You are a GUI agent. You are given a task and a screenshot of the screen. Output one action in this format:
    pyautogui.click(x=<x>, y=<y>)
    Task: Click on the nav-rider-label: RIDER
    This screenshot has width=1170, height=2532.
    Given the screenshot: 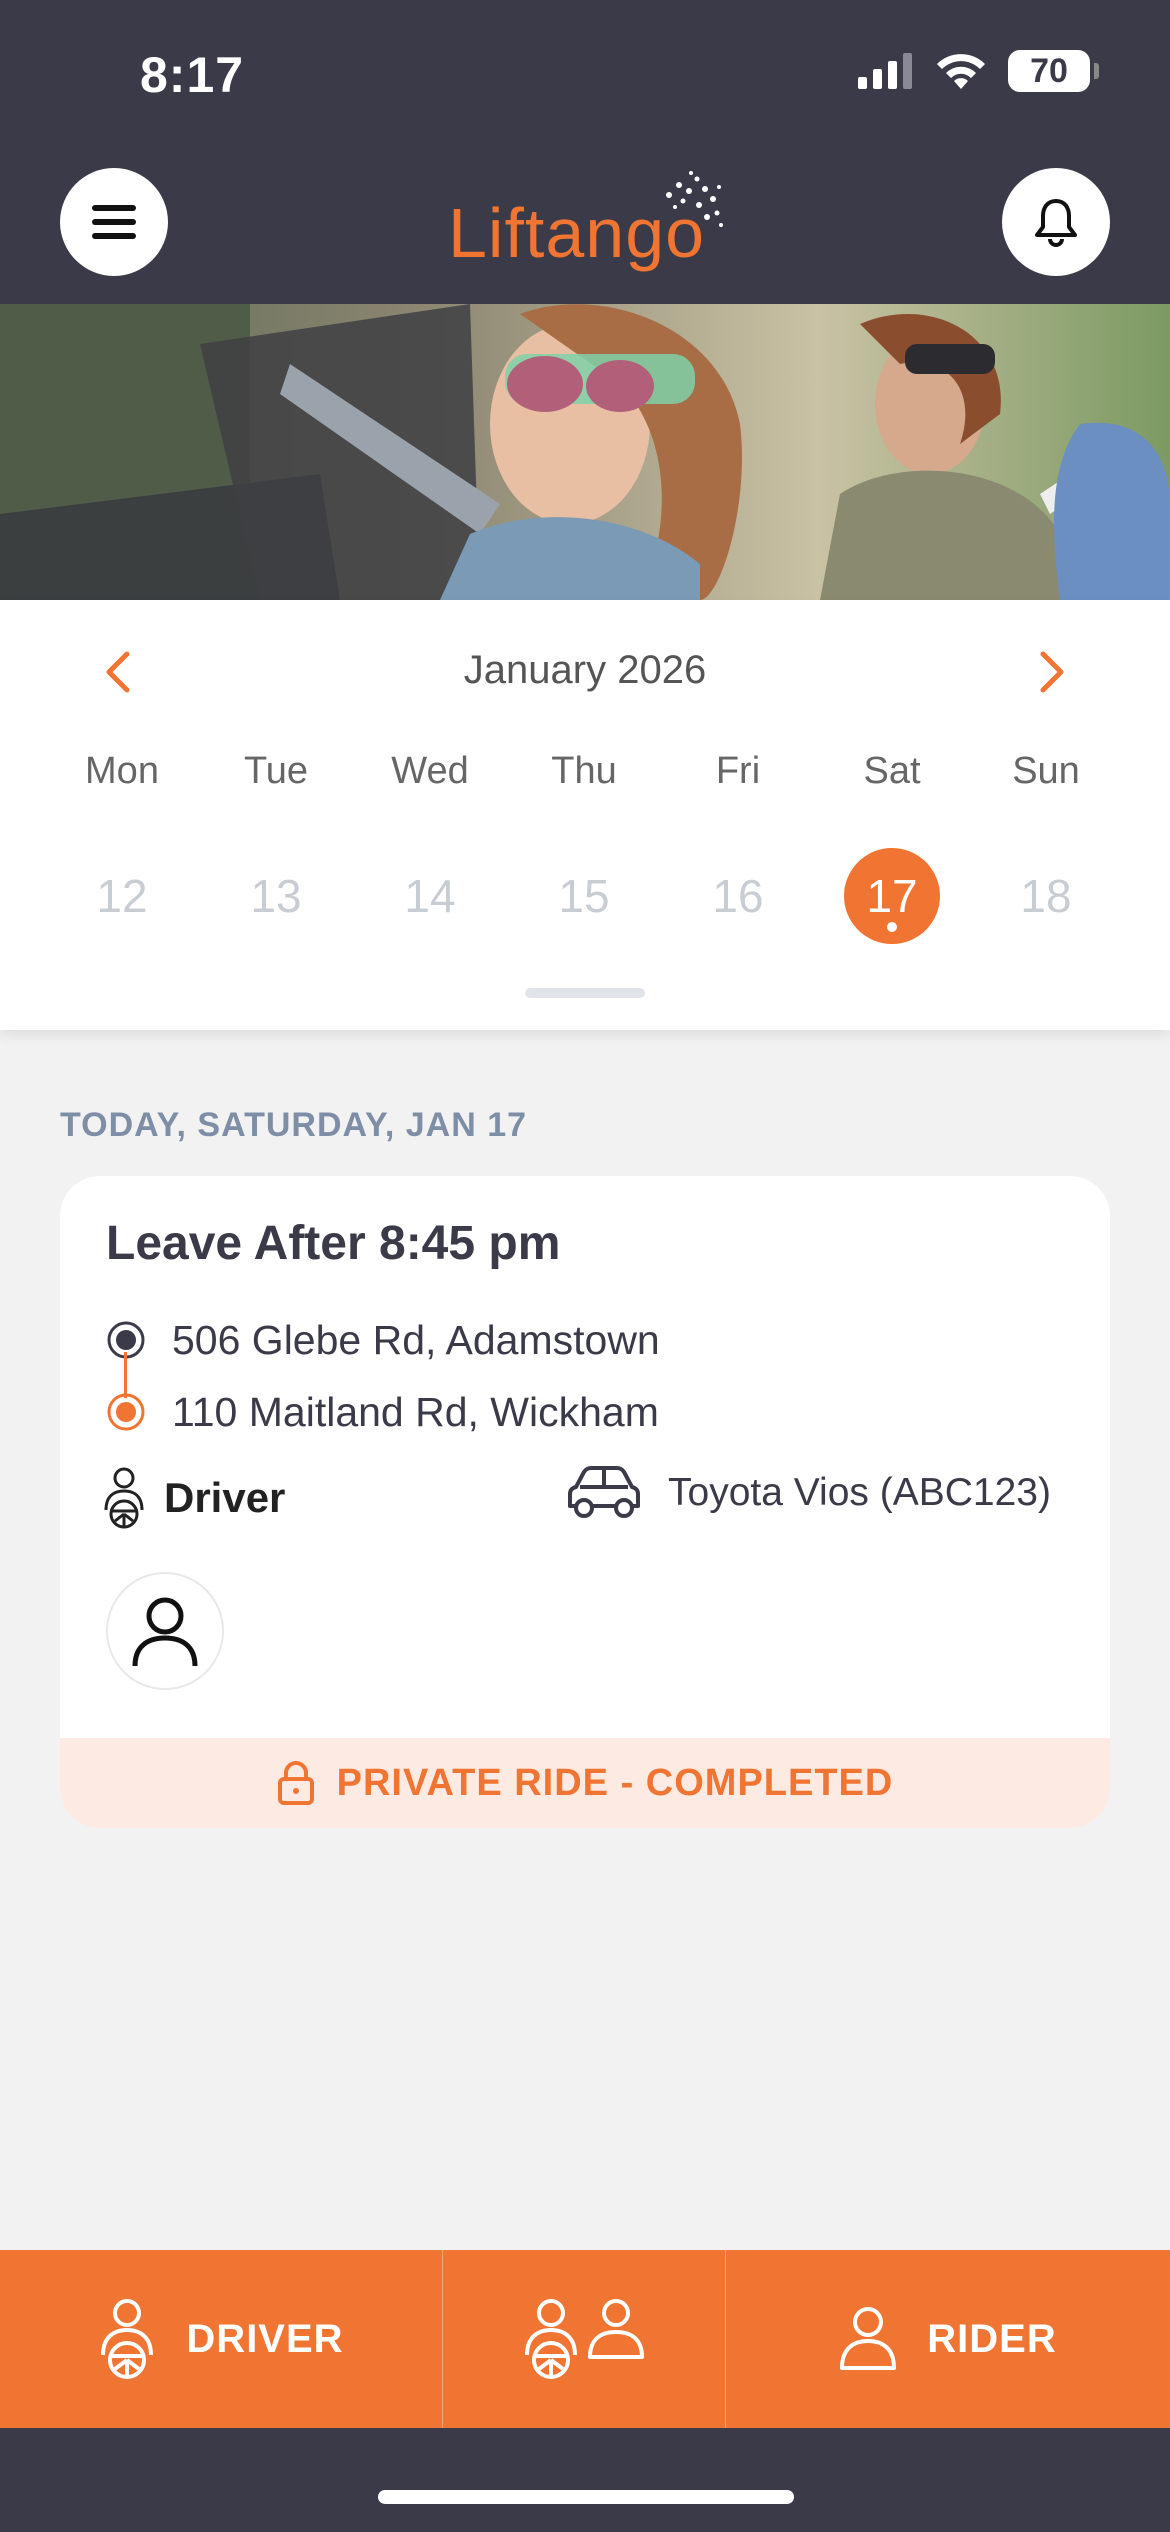 What is the action you would take?
    pyautogui.click(x=992, y=2338)
    